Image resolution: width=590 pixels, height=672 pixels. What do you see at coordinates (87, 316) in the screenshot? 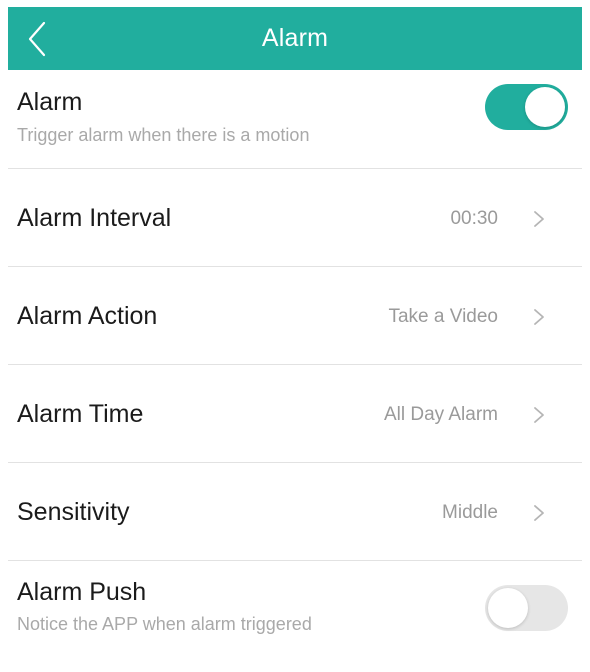
I see `alarm-action-label: Alarm Action` at bounding box center [87, 316].